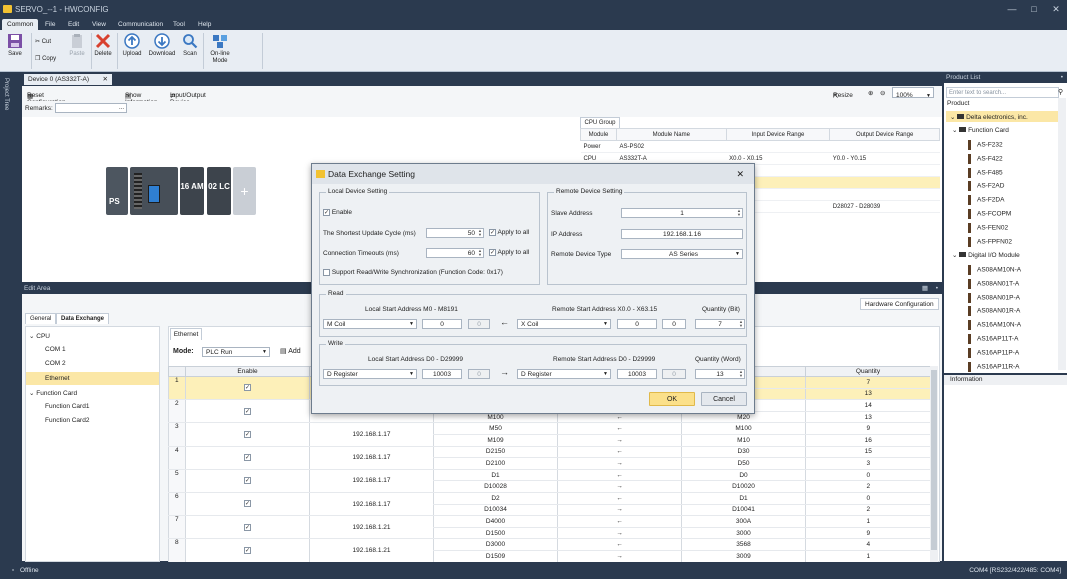 This screenshot has height=579, width=1067. Describe the element at coordinates (760, 146) in the screenshot. I see `cpu-group-row: Power AS-PS02` at that location.